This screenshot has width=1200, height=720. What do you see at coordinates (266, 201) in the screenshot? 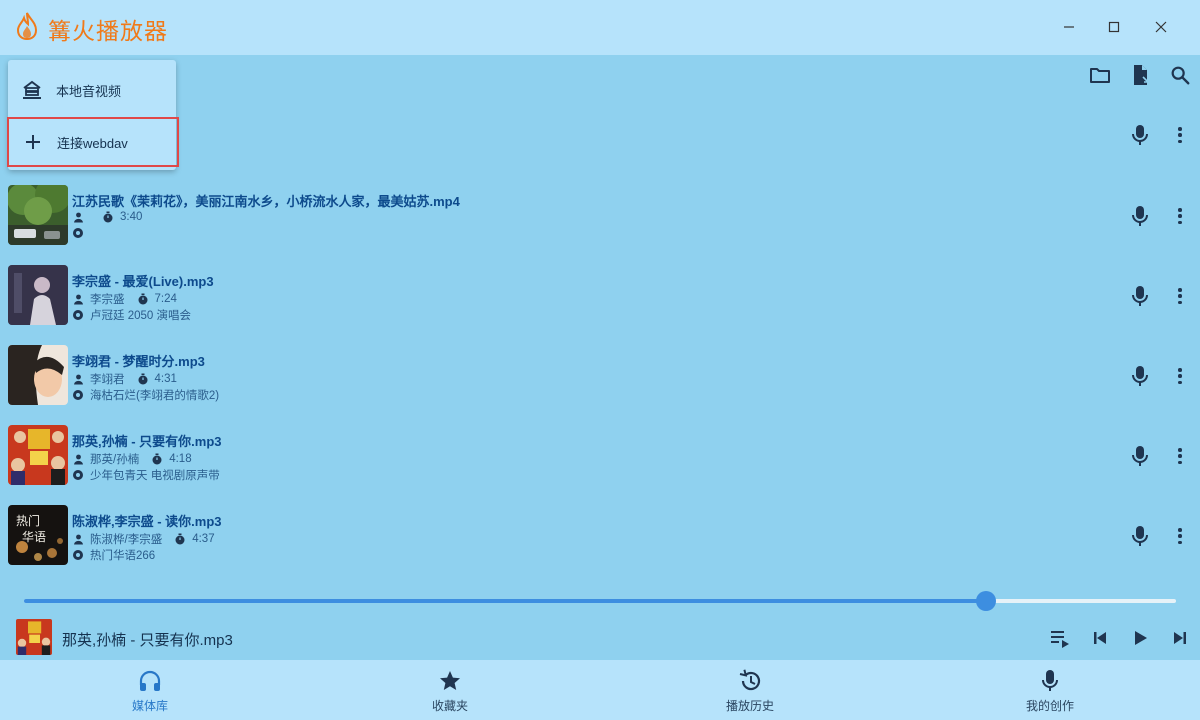
I see `track-title: 江苏民歌《茉莉花》，美丽江南水乡，小桥流水人家，最美姑苏.mp4` at bounding box center [266, 201].